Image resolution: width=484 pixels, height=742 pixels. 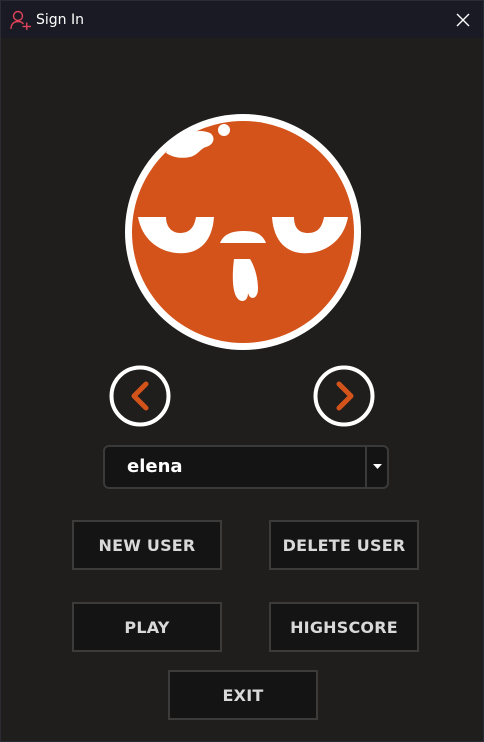 I want to click on new-user-button: NEW USER, so click(x=147, y=545).